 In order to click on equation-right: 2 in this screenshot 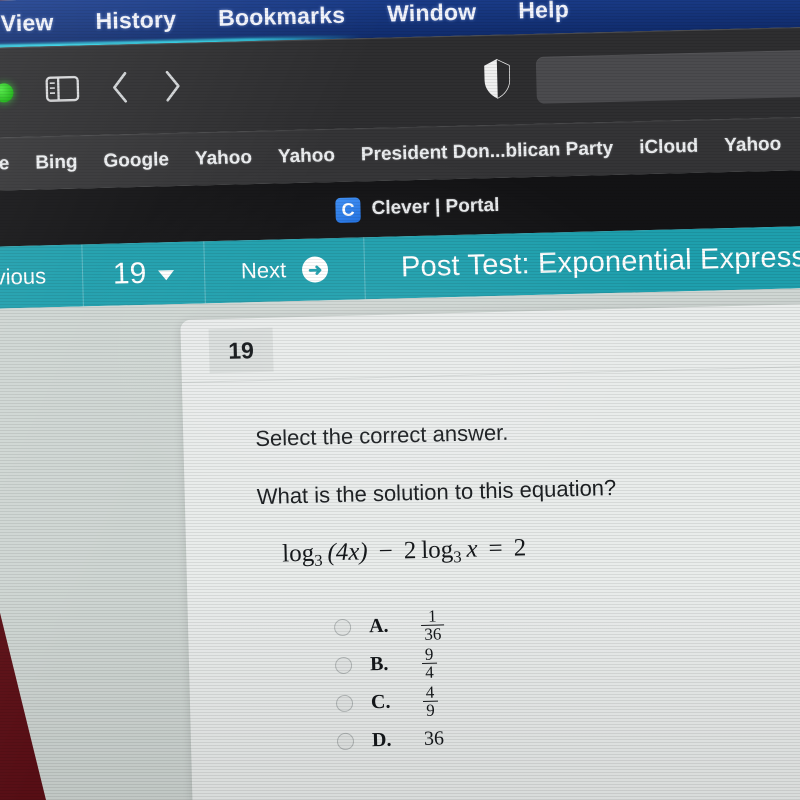, I will do `click(520, 548)`.